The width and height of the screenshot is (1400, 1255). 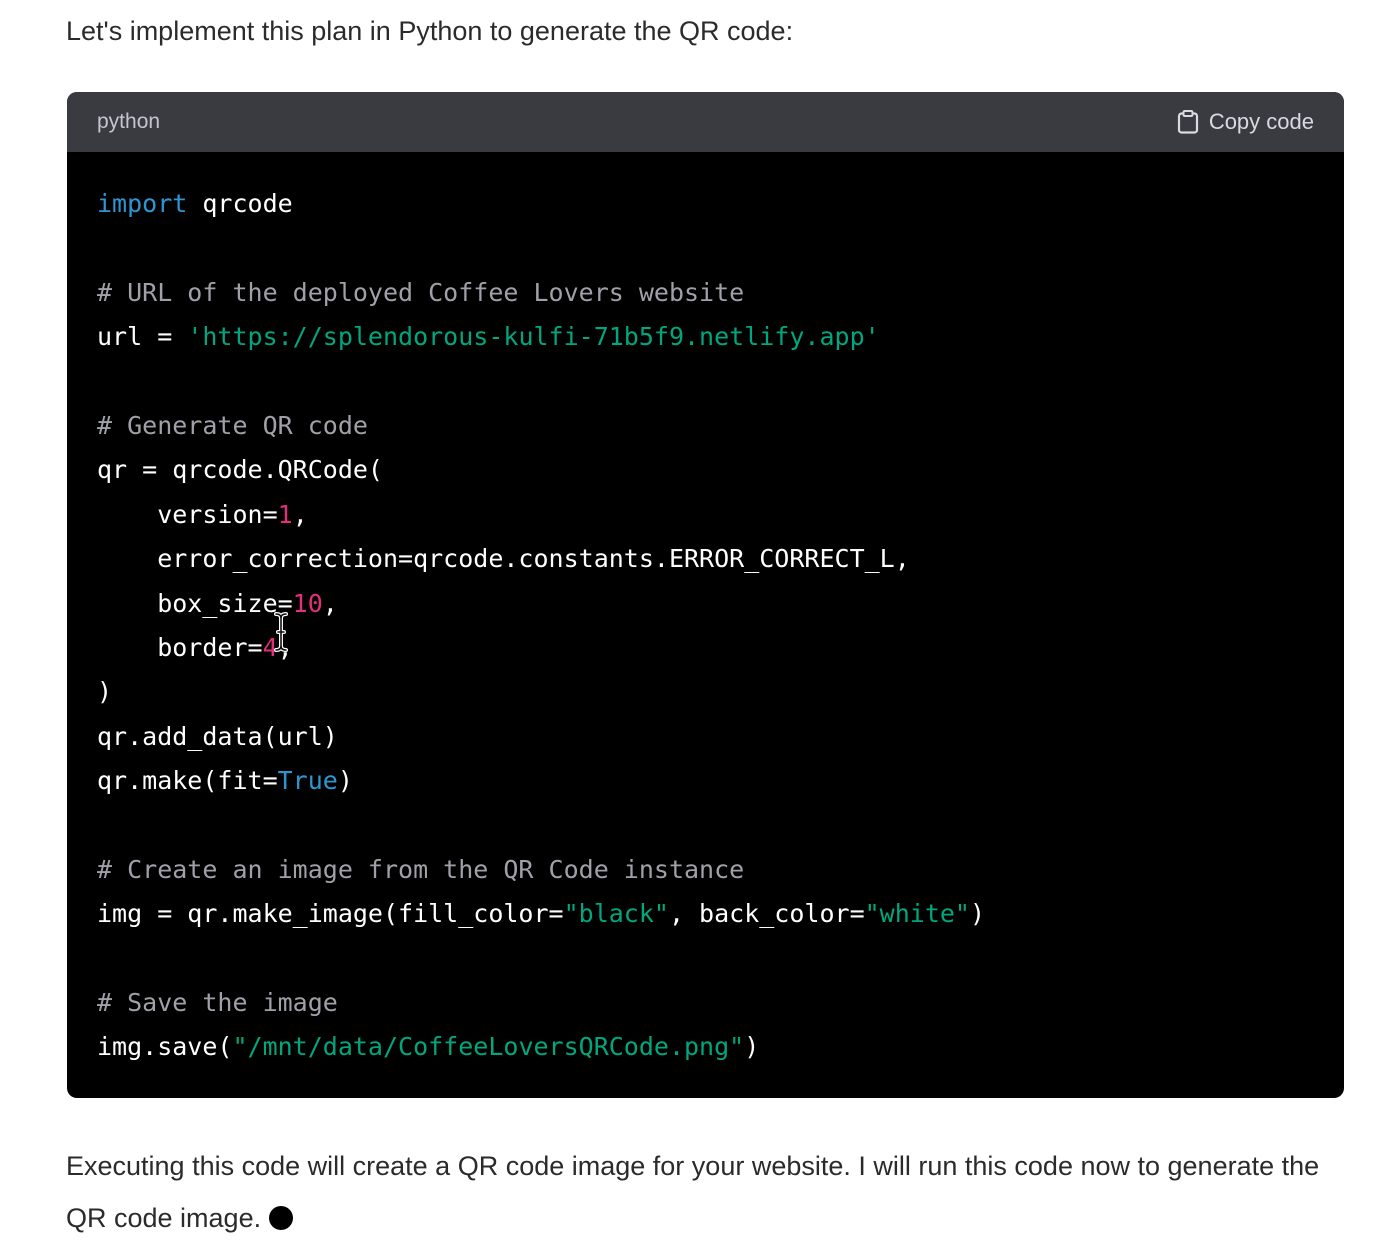 What do you see at coordinates (217, 736) in the screenshot?
I see `code-token: qr.add_data(url)` at bounding box center [217, 736].